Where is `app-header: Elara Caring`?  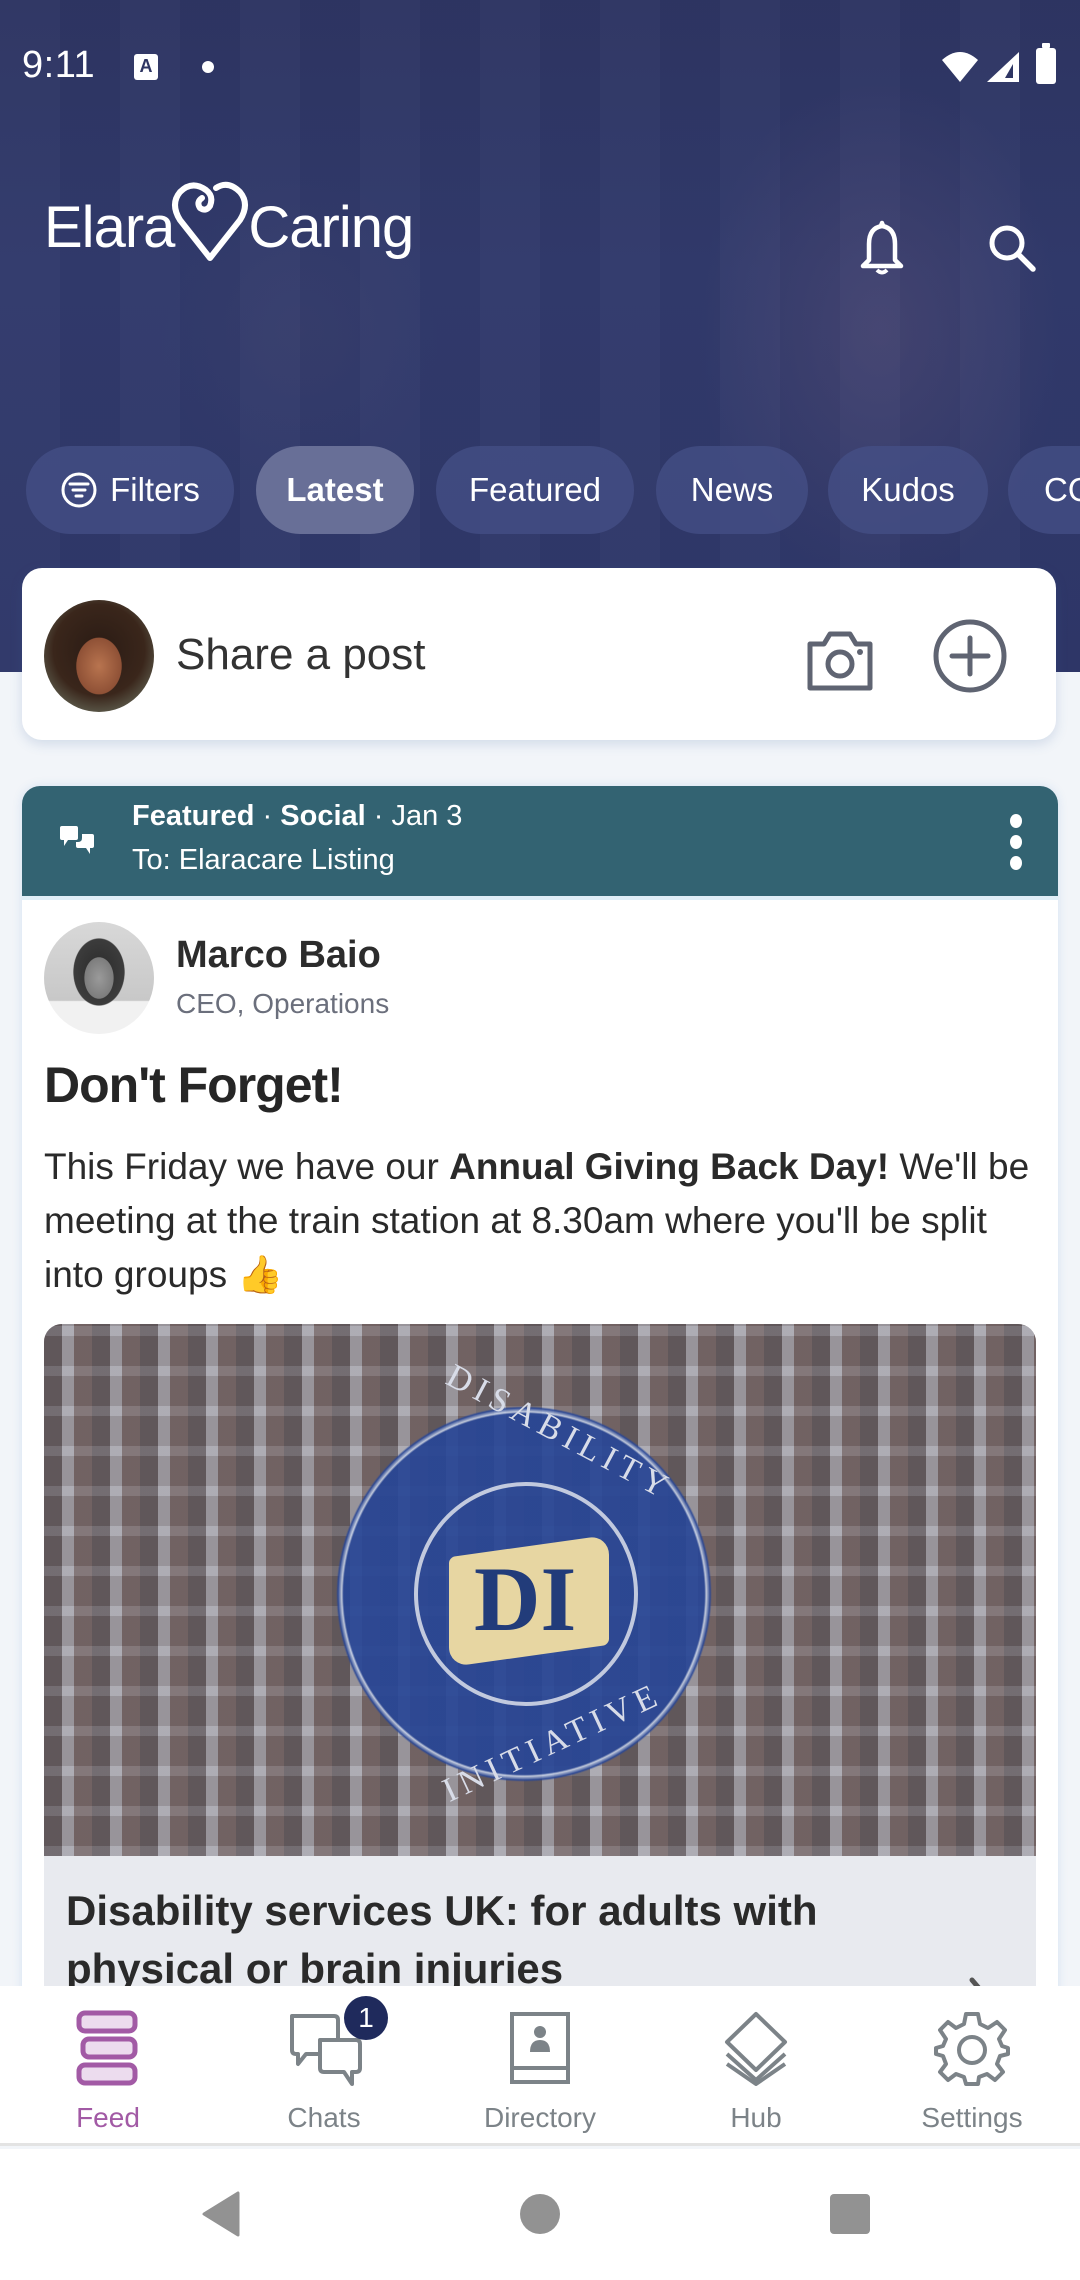 app-header: Elara Caring is located at coordinates (540, 250).